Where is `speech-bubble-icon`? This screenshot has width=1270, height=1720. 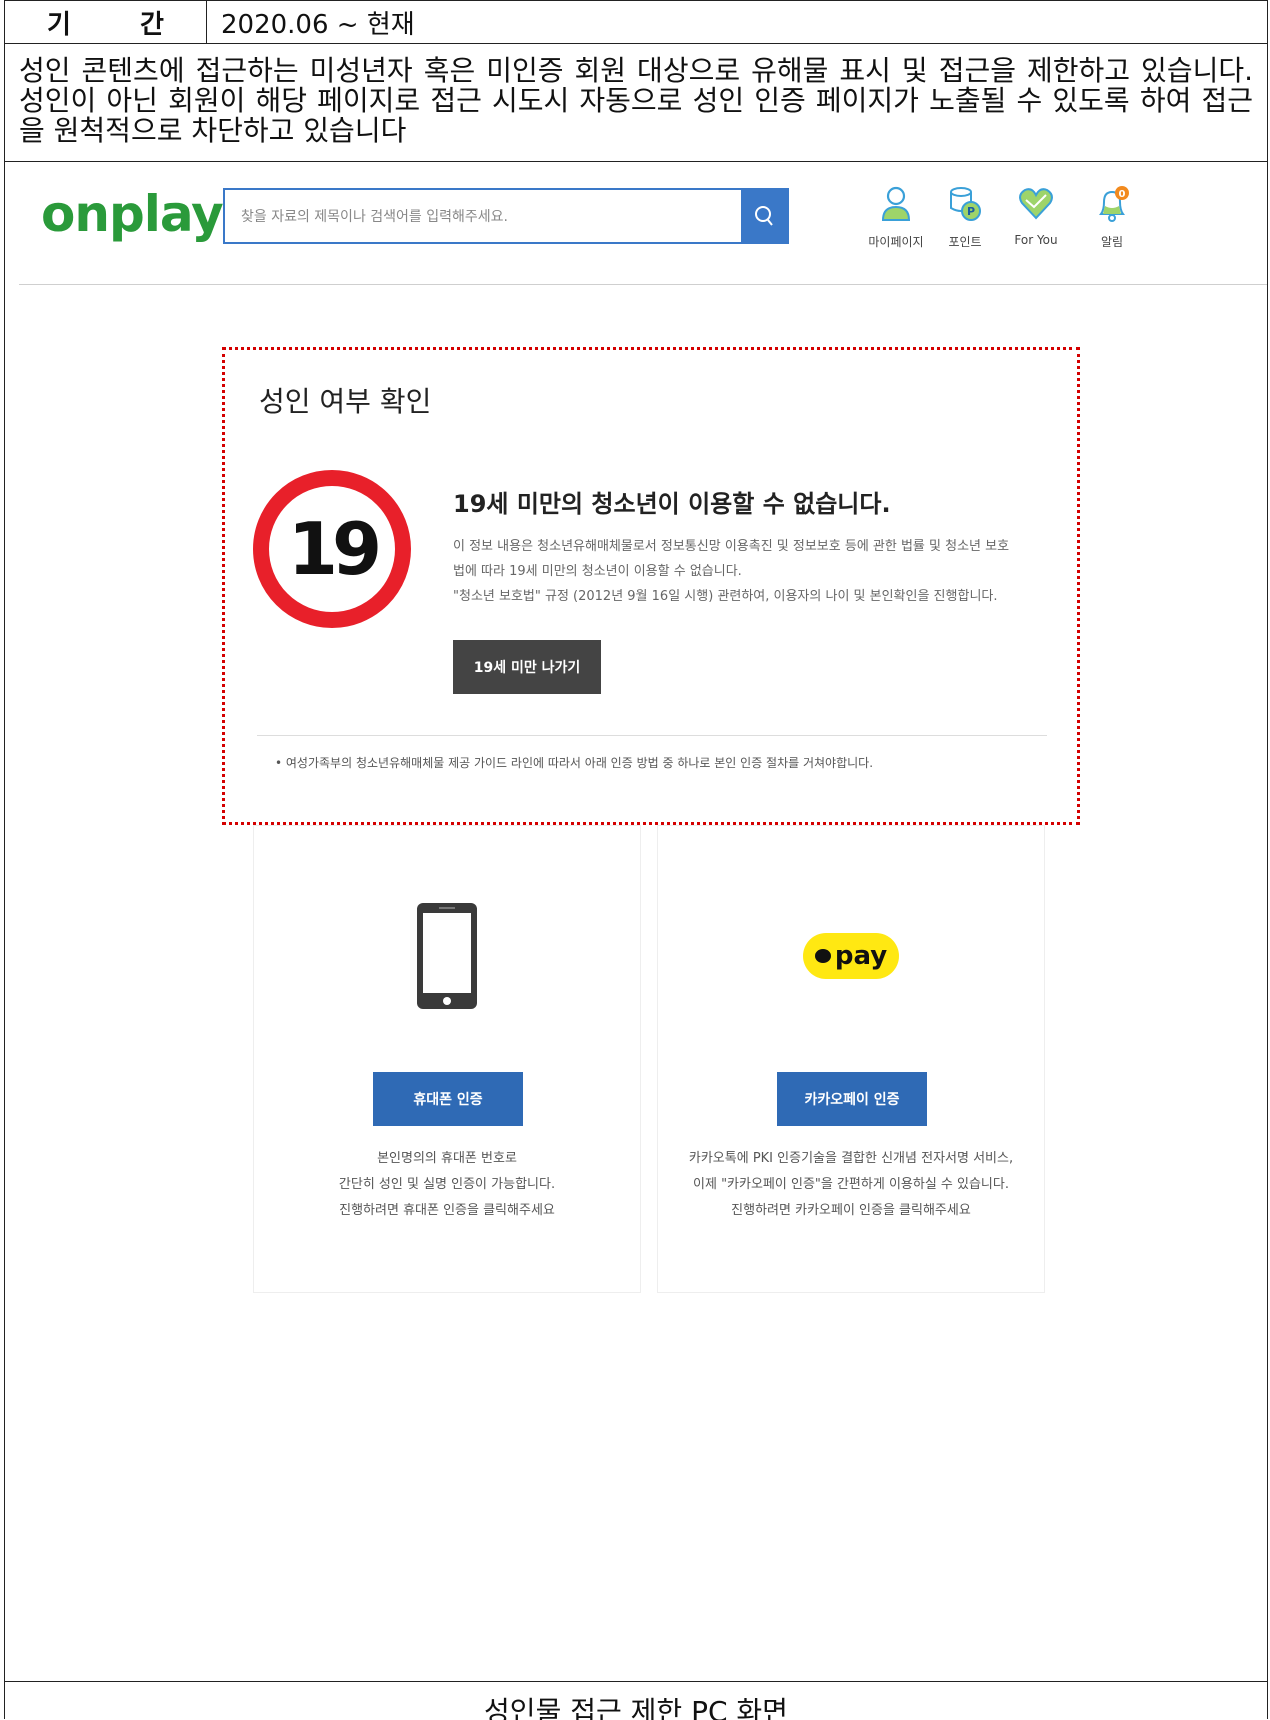 speech-bubble-icon is located at coordinates (822, 956).